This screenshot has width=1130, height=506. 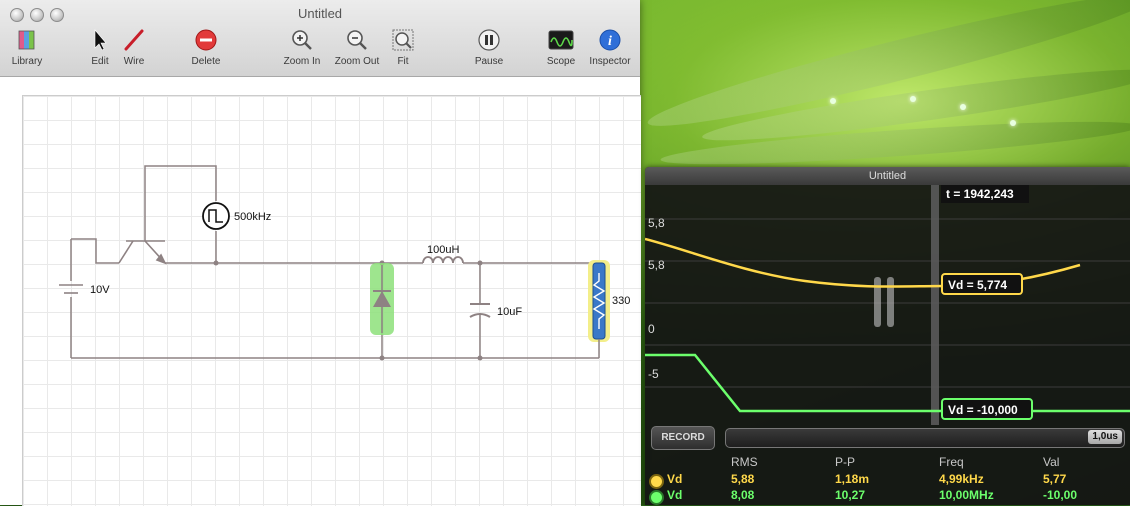 What do you see at coordinates (443, 260) in the screenshot?
I see `inductor` at bounding box center [443, 260].